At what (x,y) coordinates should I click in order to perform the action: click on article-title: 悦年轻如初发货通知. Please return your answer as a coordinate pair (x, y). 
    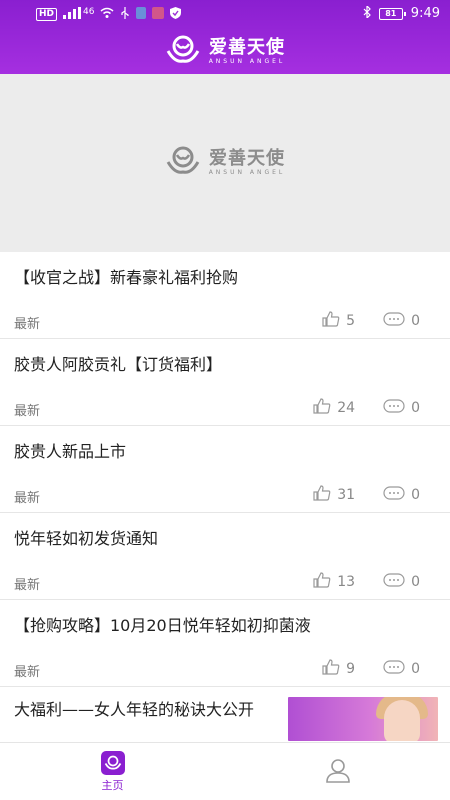
    Looking at the image, I should click on (86, 538).